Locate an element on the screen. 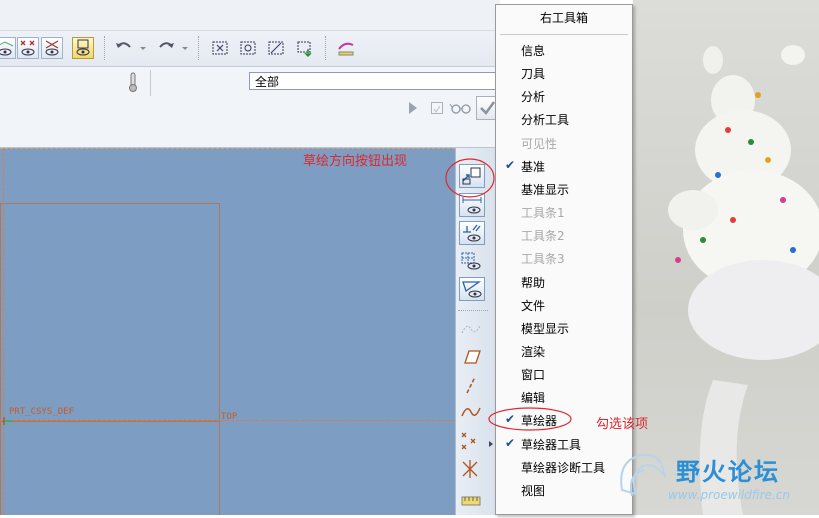 The height and width of the screenshot is (518, 819). vertical-plane-trace-line is located at coordinates (3, 331).